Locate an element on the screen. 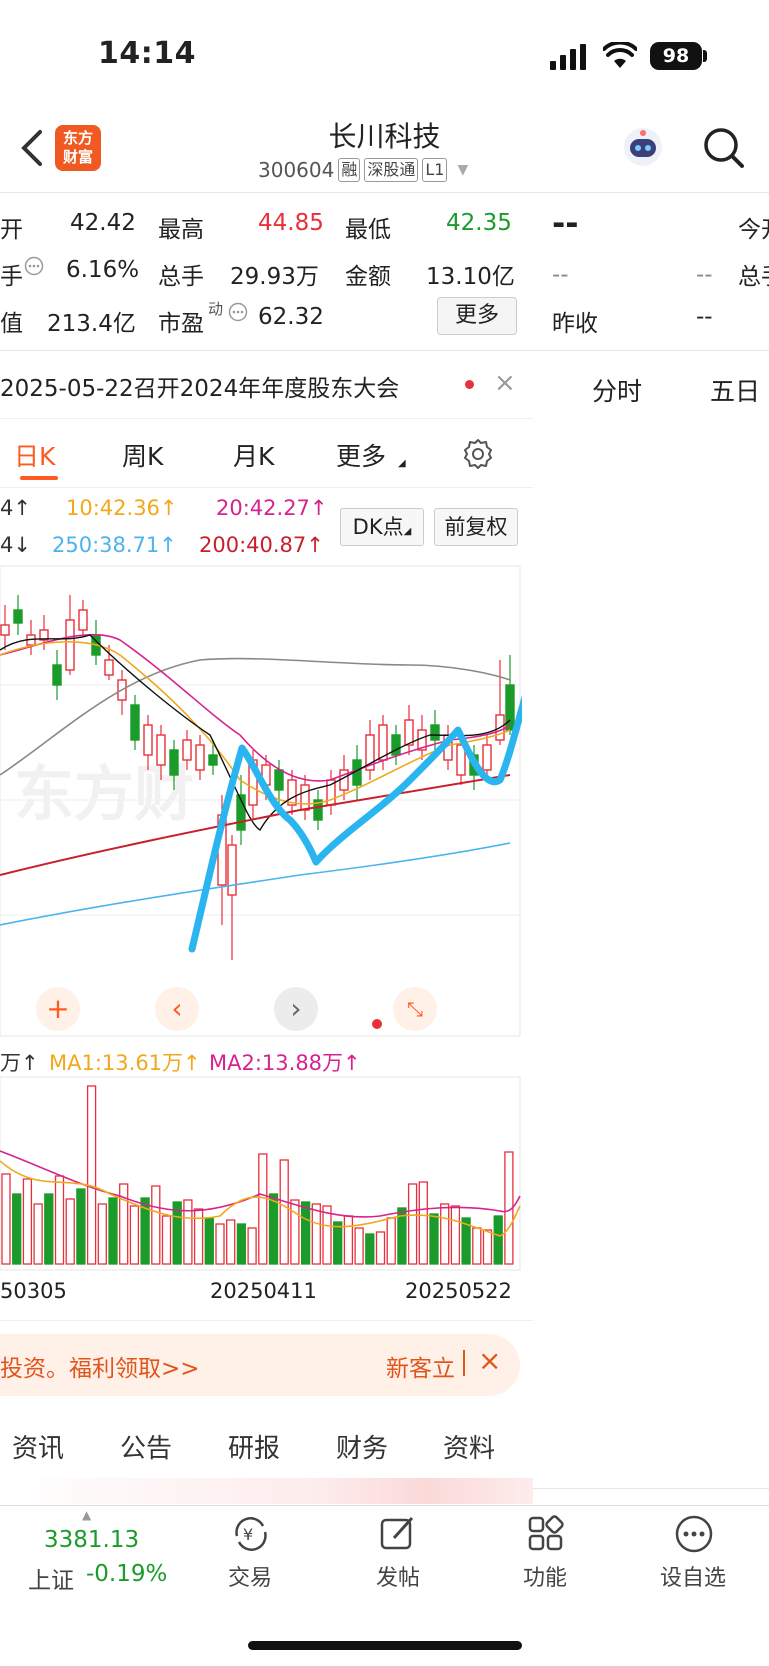 This screenshot has height=1666, width=769. side-total-label: 总手 is located at coordinates (753, 277).